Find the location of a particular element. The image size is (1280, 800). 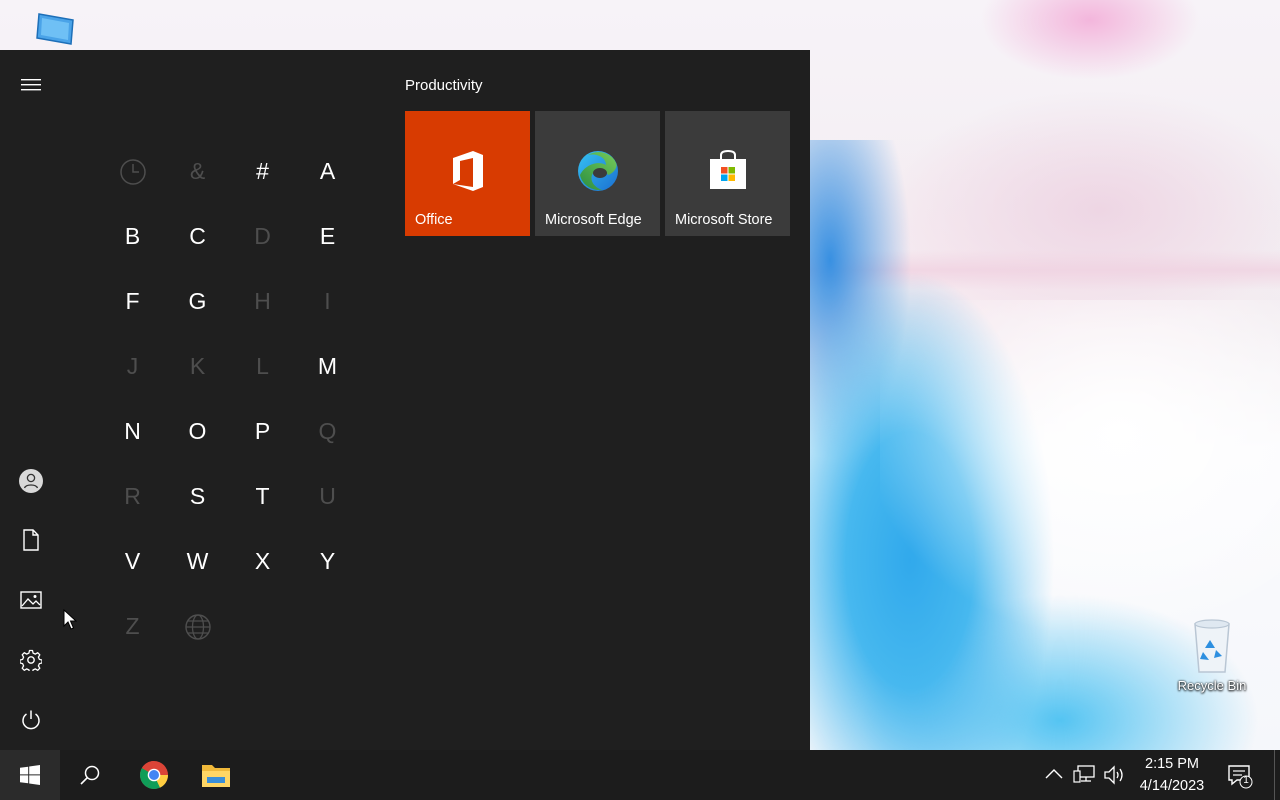

jump-letter: V is located at coordinates (132, 561).